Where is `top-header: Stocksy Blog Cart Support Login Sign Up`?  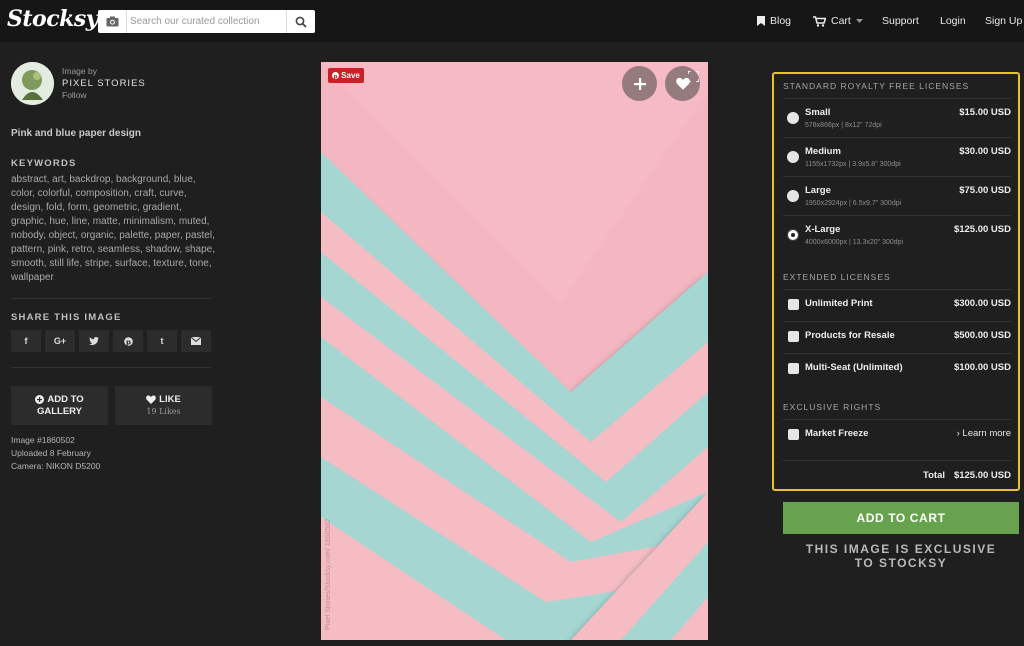
top-header: Stocksy Blog Cart Support Login Sign Up is located at coordinates (512, 21).